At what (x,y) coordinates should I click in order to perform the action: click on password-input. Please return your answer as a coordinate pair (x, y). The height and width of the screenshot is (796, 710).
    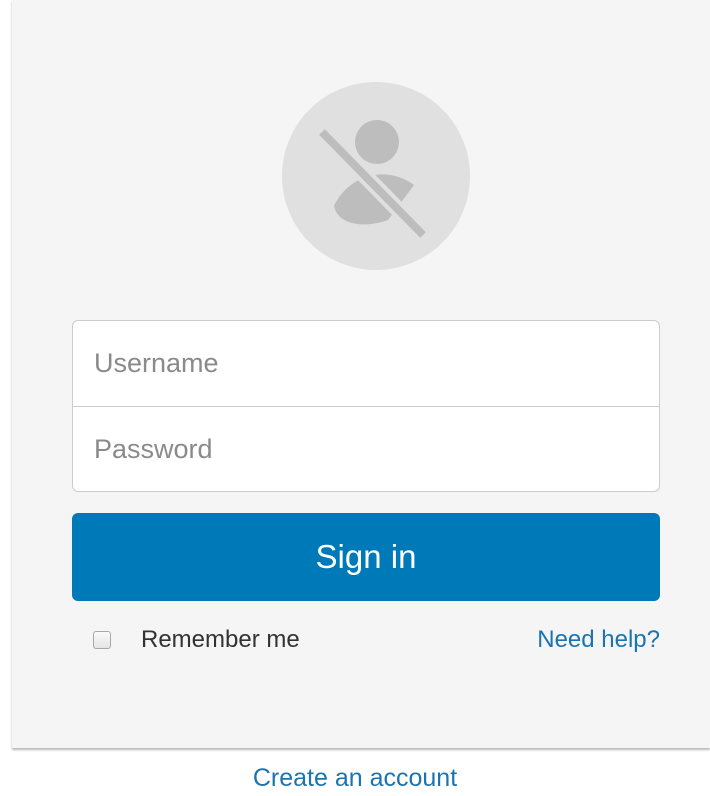
    Looking at the image, I should click on (366, 449).